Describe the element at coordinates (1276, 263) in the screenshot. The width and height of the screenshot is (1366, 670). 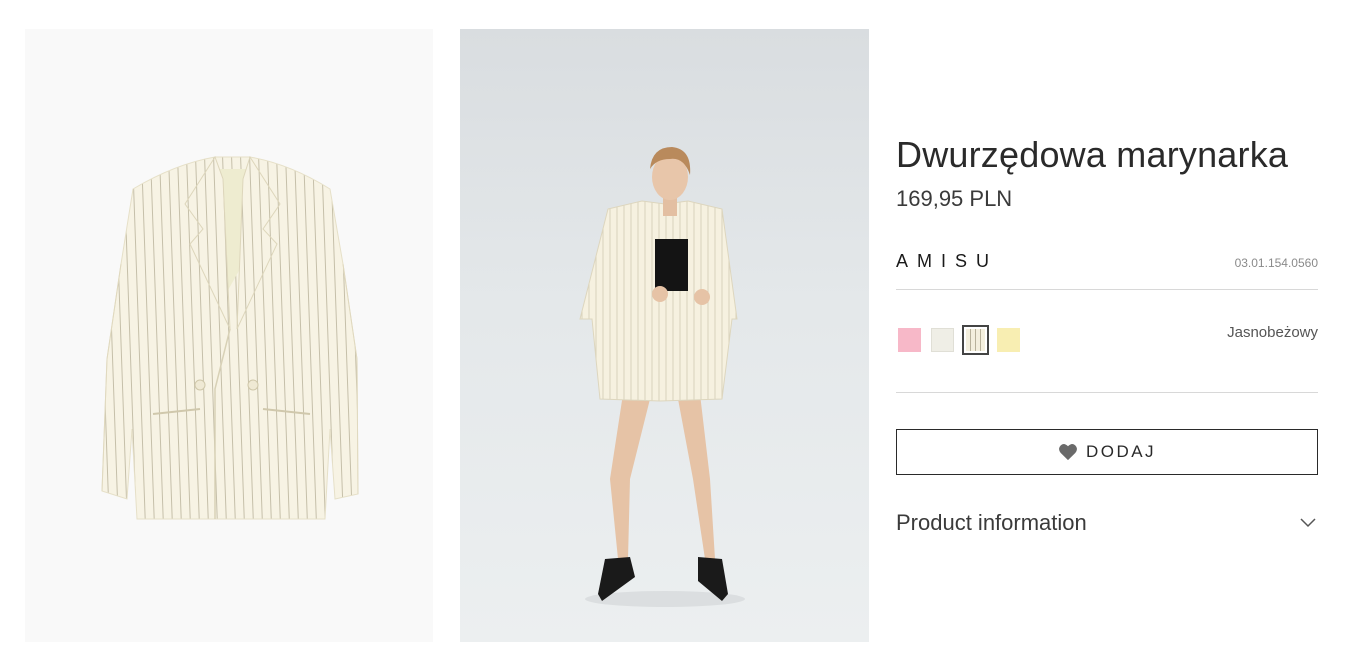
I see `product-sku: 03.01.154.0560` at that location.